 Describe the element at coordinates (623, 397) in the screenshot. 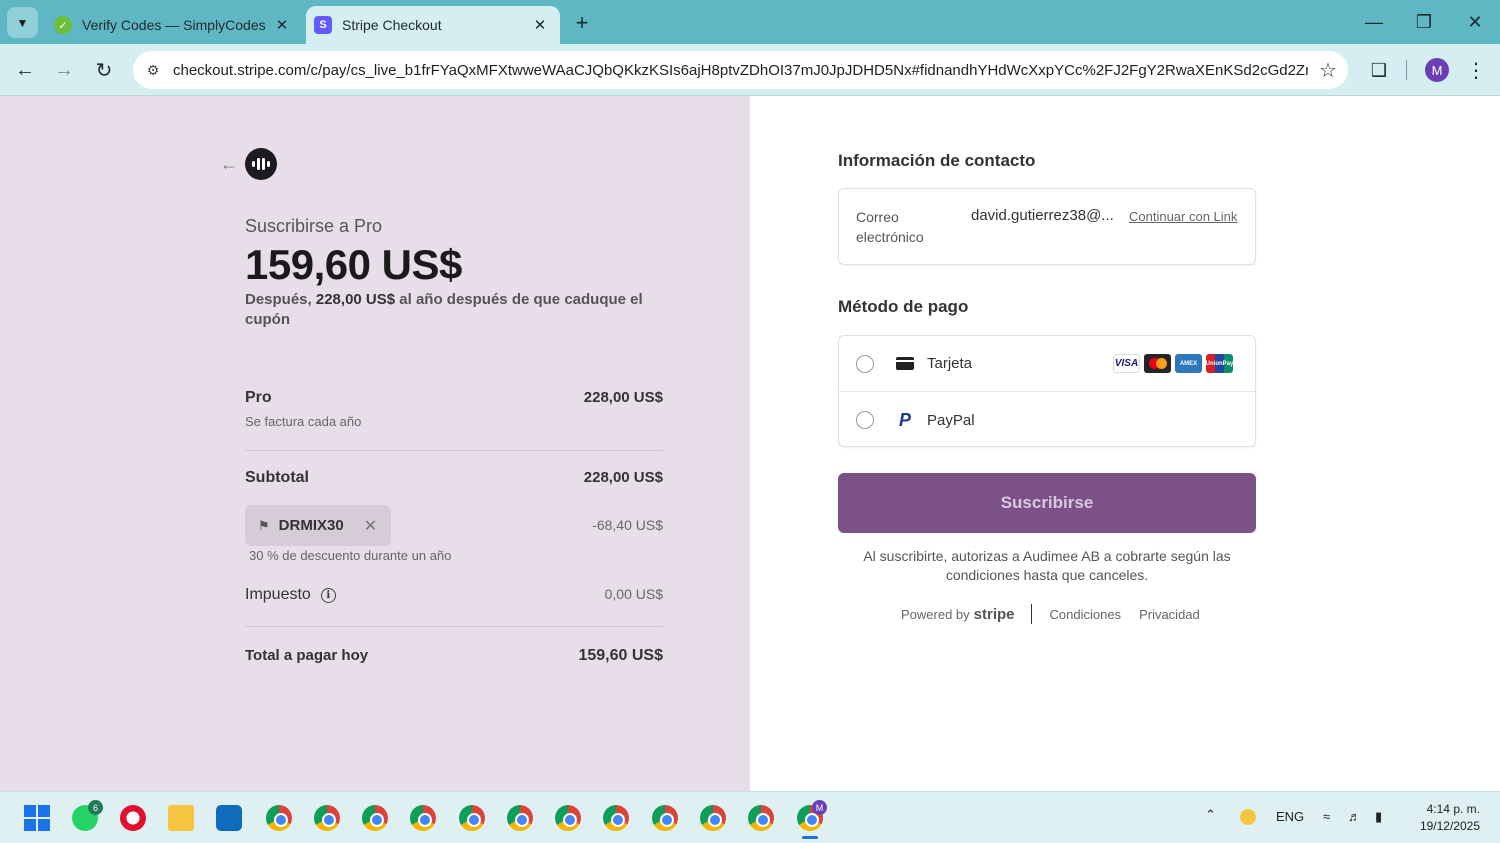

I see `line-item-price: 228,00 US$` at that location.